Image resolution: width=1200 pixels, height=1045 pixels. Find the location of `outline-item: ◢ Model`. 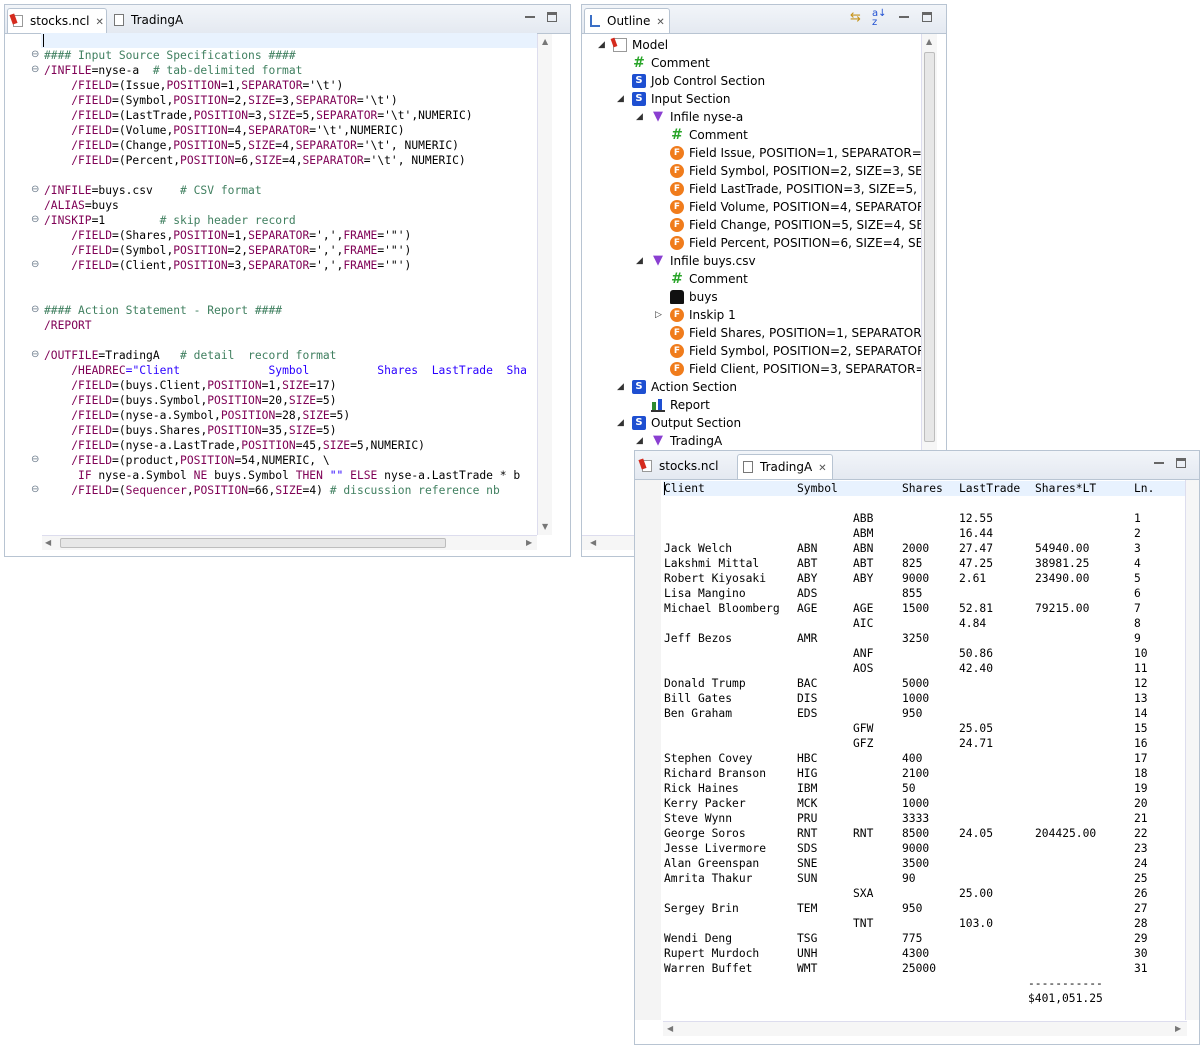

outline-item: ◢ Model is located at coordinates (752, 45).